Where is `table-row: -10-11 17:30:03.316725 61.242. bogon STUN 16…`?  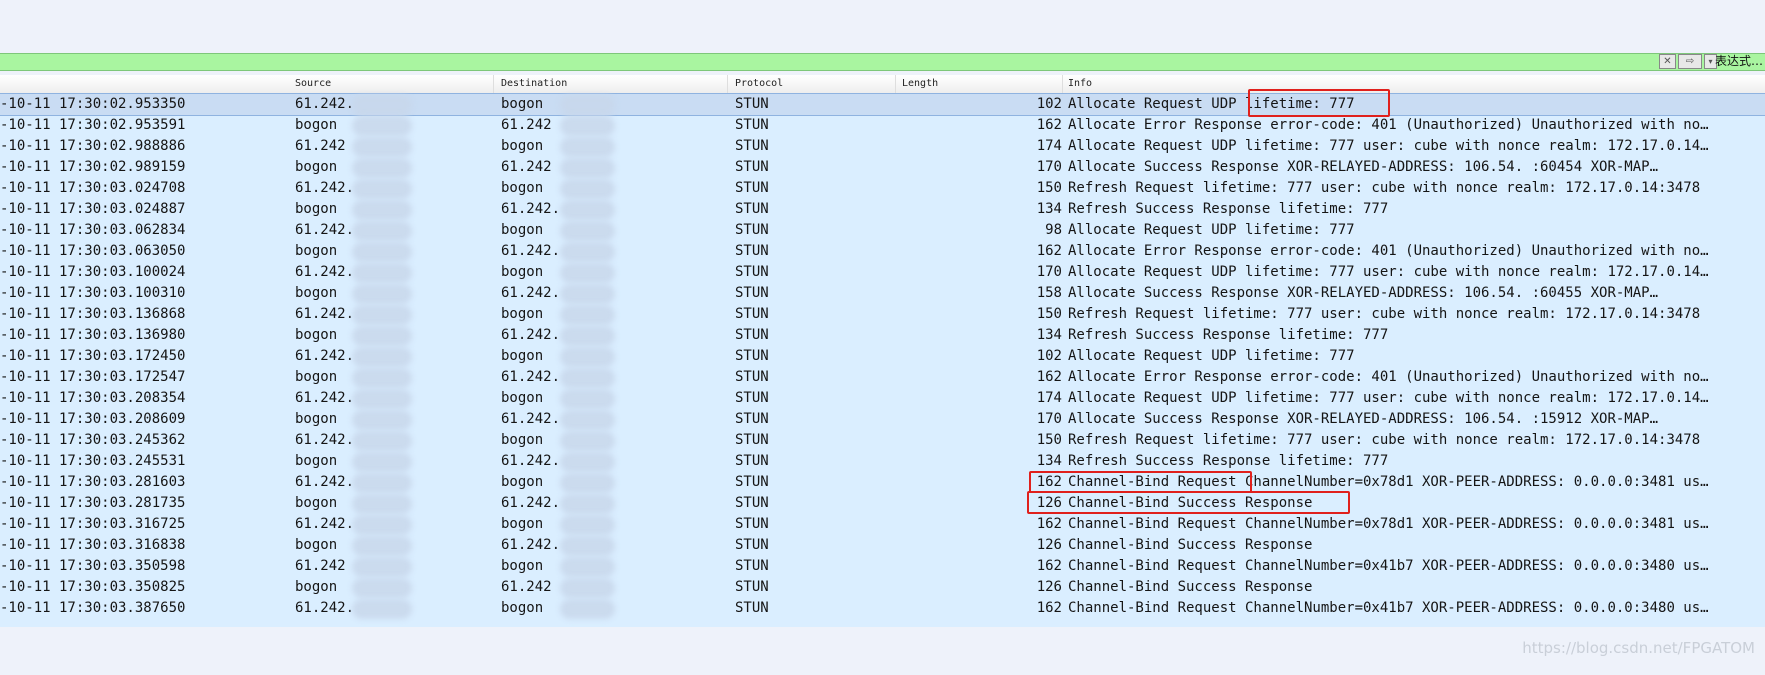
table-row: -10-11 17:30:03.316725 61.242. bogon STUN 16… is located at coordinates (882, 524).